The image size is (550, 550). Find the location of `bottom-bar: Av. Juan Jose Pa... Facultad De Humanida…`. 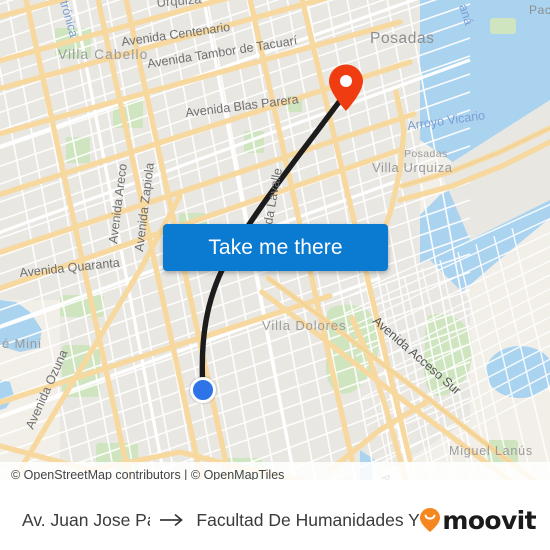

bottom-bar: Av. Juan Jose Pa... Facultad De Humanida… is located at coordinates (275, 519).